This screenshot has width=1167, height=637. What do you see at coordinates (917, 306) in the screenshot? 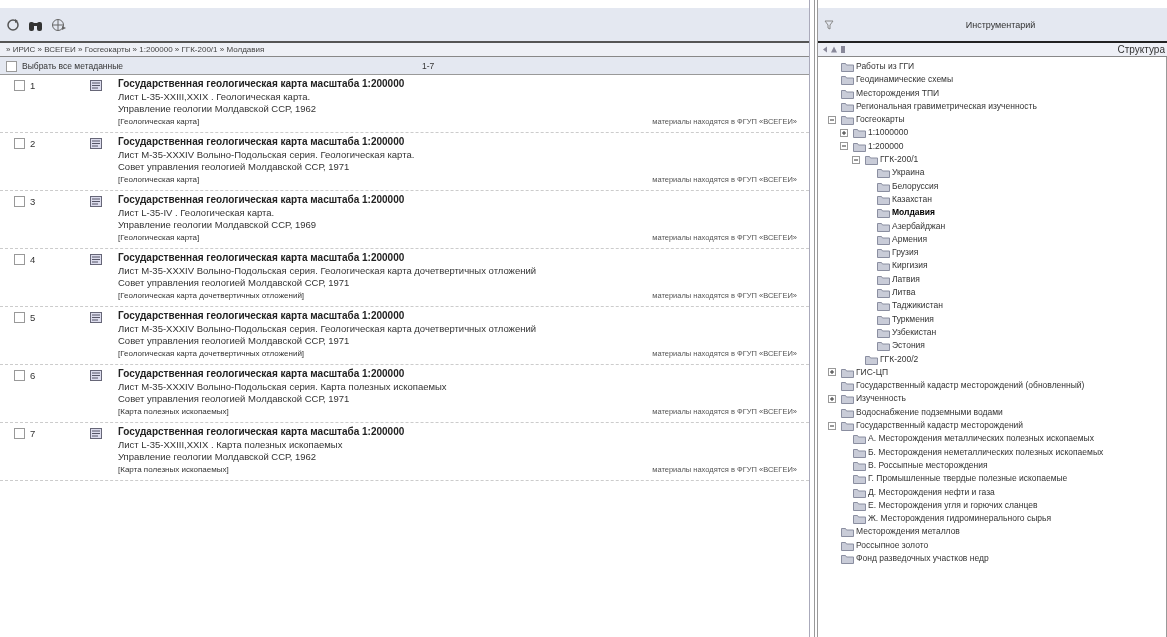
I see `tree-item: Таджикистан` at bounding box center [917, 306].